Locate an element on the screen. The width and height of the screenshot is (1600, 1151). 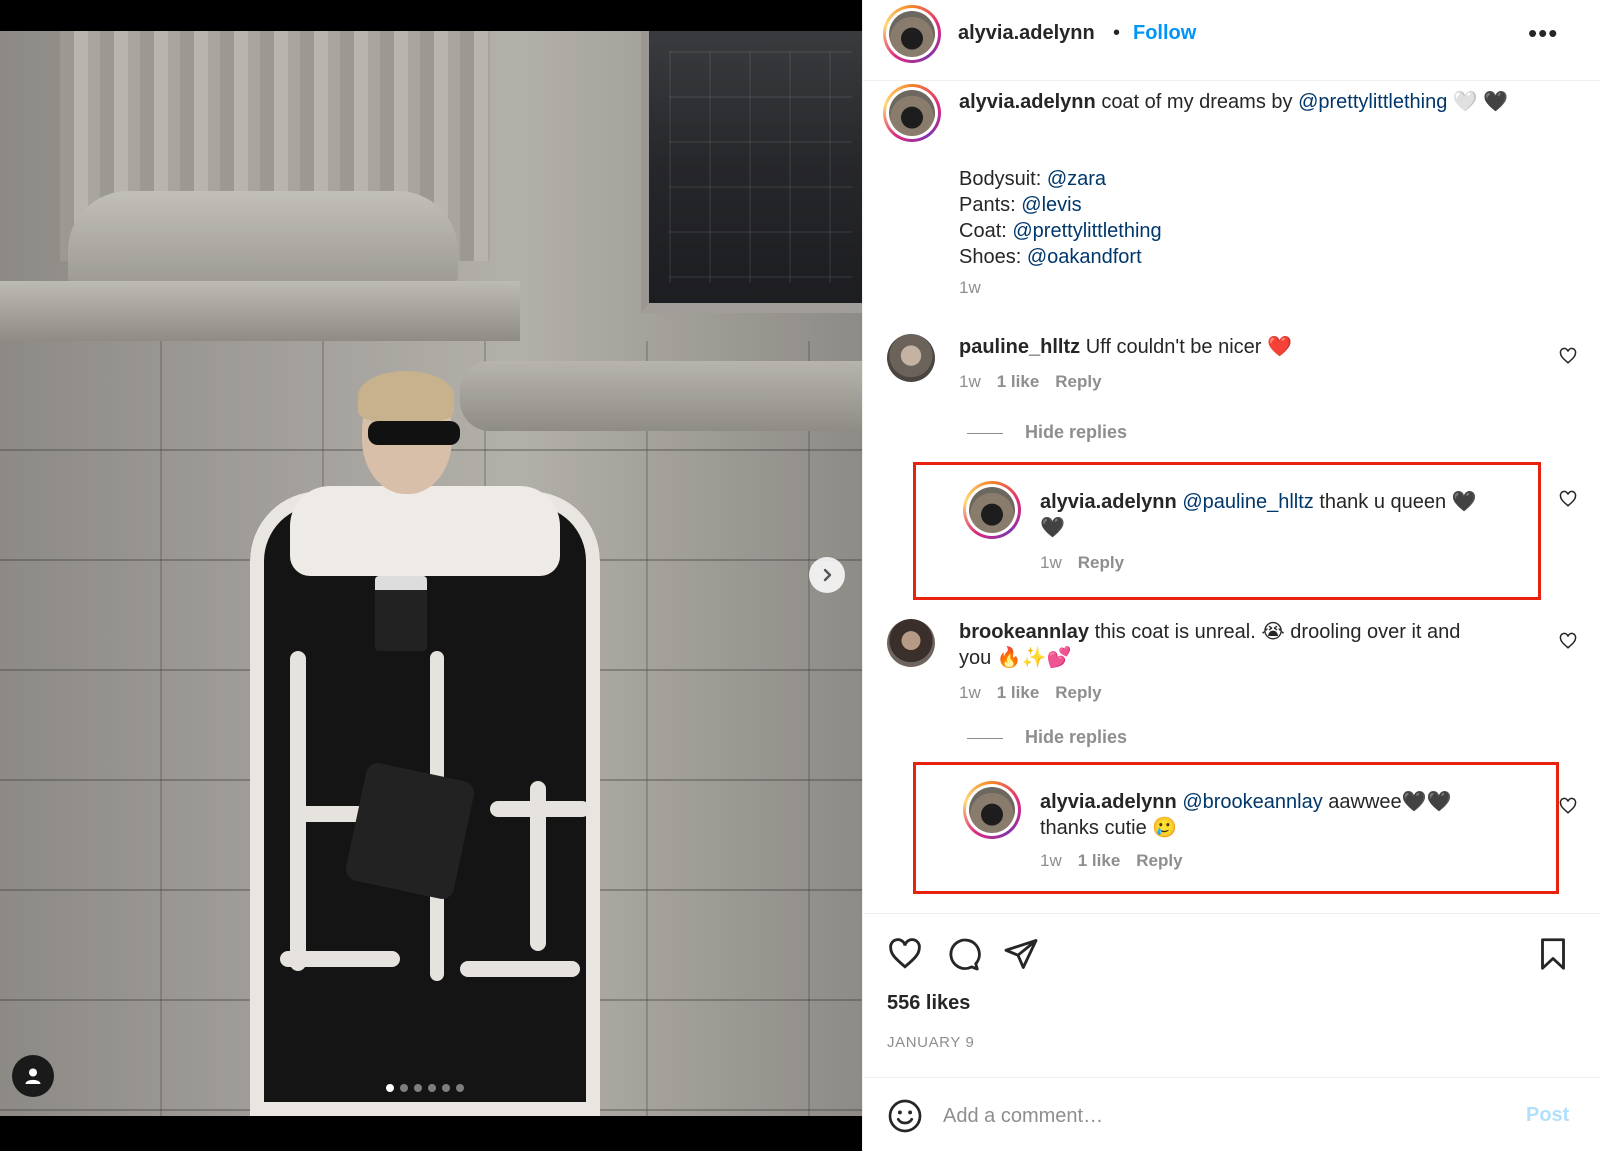
tagged-users-button is located at coordinates (33, 1076).